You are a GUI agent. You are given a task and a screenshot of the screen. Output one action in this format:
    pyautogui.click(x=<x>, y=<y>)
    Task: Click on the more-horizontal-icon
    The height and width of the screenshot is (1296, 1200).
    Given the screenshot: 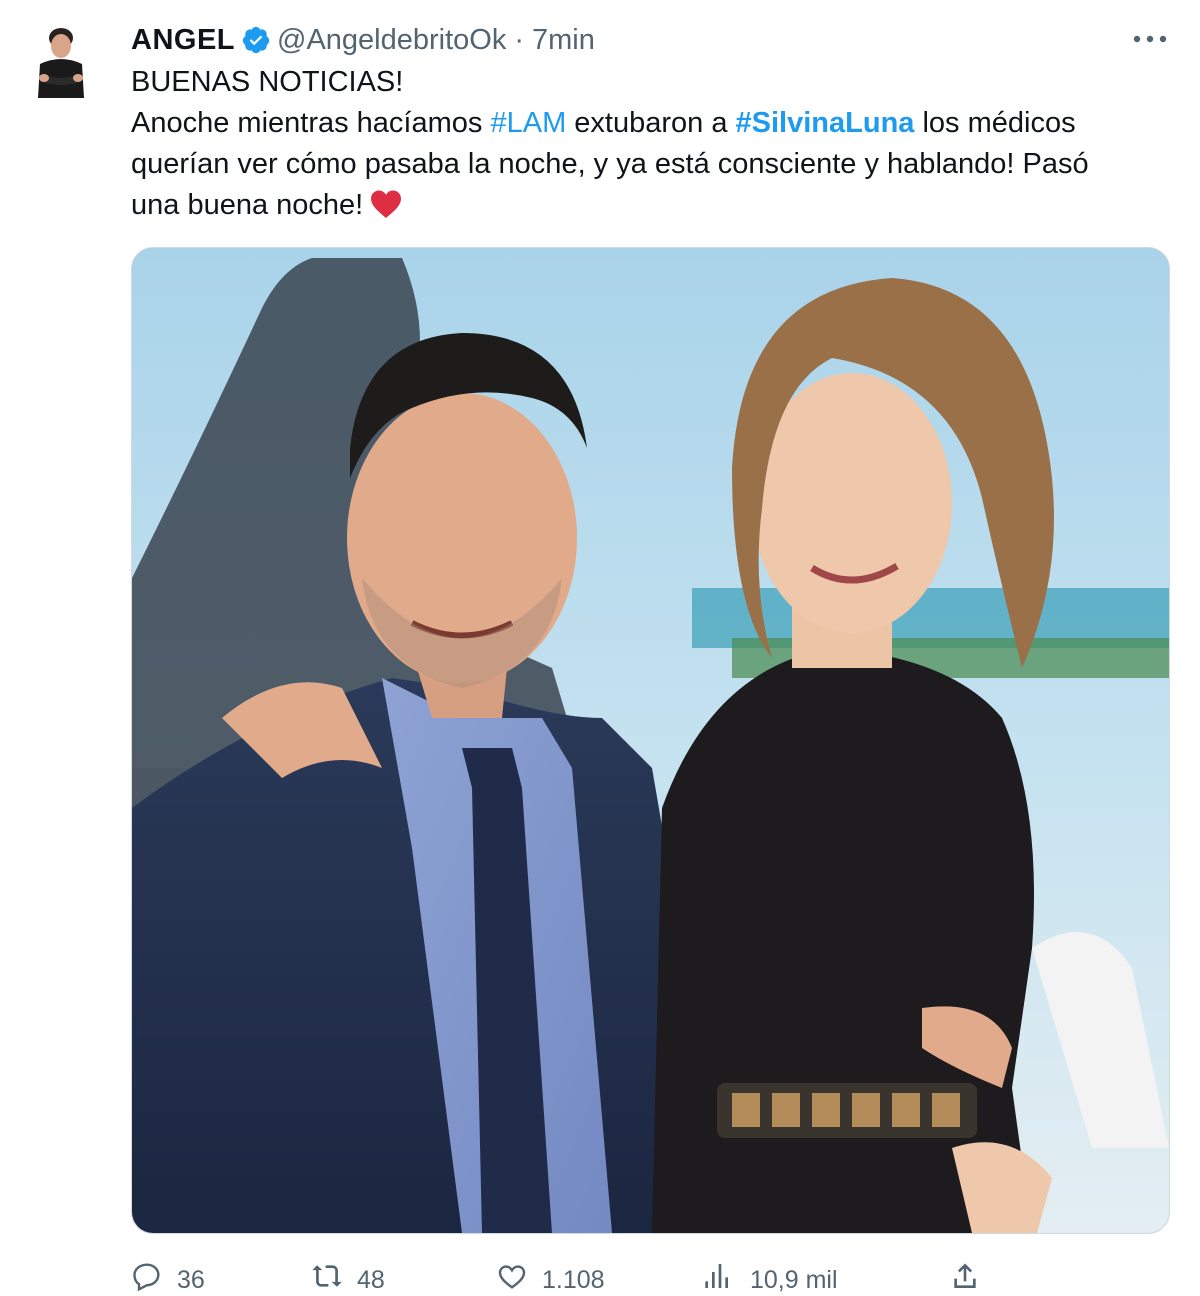 What is the action you would take?
    pyautogui.click(x=1150, y=39)
    